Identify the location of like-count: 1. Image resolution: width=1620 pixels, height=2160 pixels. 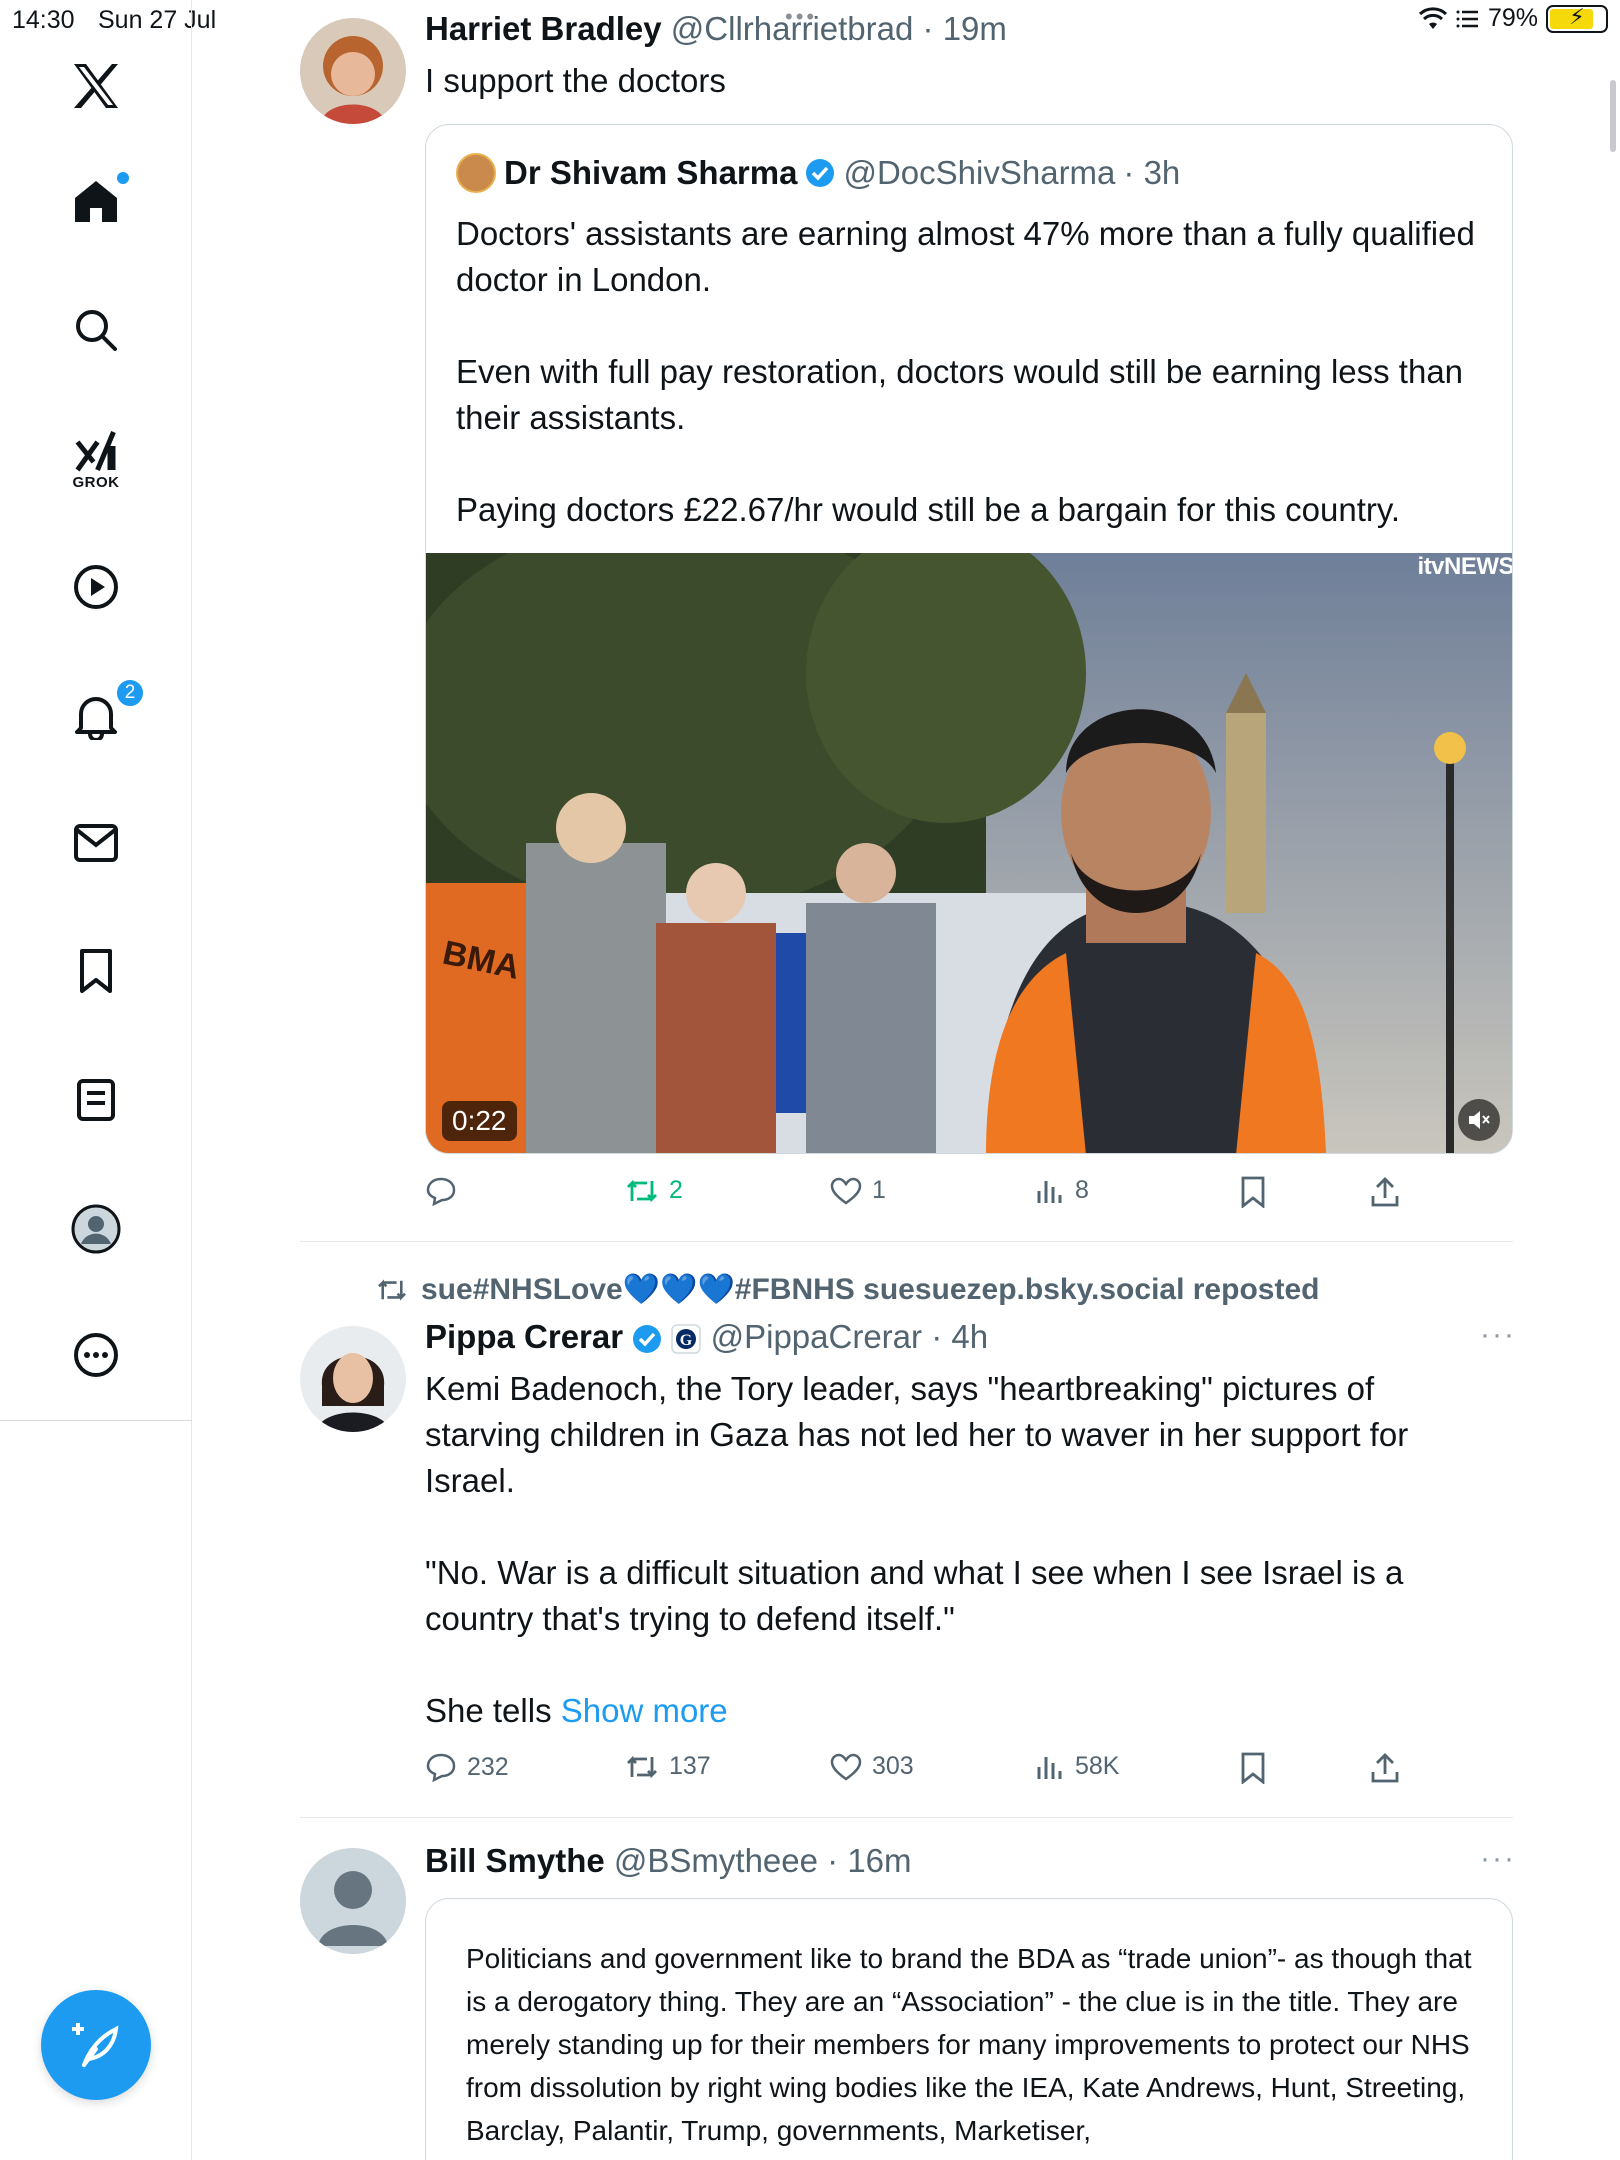
(879, 1190).